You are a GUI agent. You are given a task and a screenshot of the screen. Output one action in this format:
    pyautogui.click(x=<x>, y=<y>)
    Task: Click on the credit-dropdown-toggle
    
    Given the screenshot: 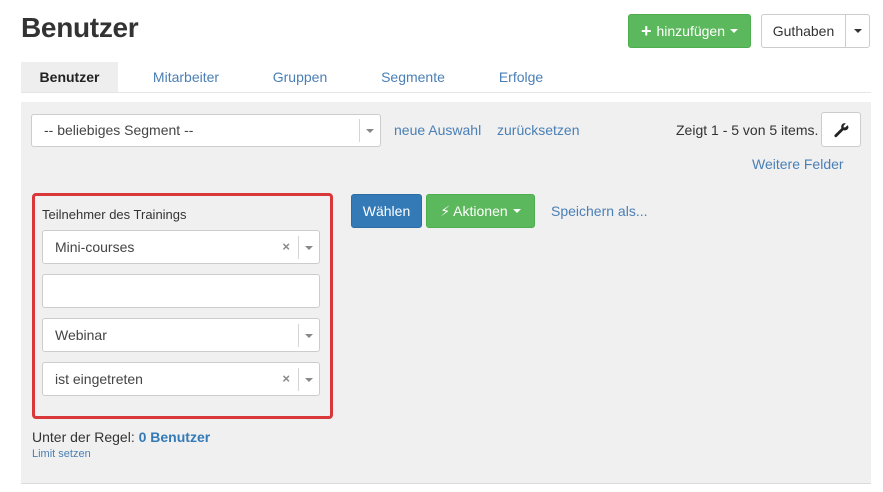 What is the action you would take?
    pyautogui.click(x=857, y=31)
    